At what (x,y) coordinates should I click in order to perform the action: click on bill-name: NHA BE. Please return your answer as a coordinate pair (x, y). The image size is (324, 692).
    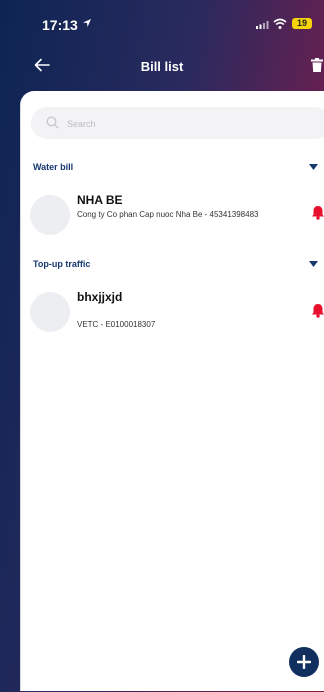
    Looking at the image, I should click on (100, 200).